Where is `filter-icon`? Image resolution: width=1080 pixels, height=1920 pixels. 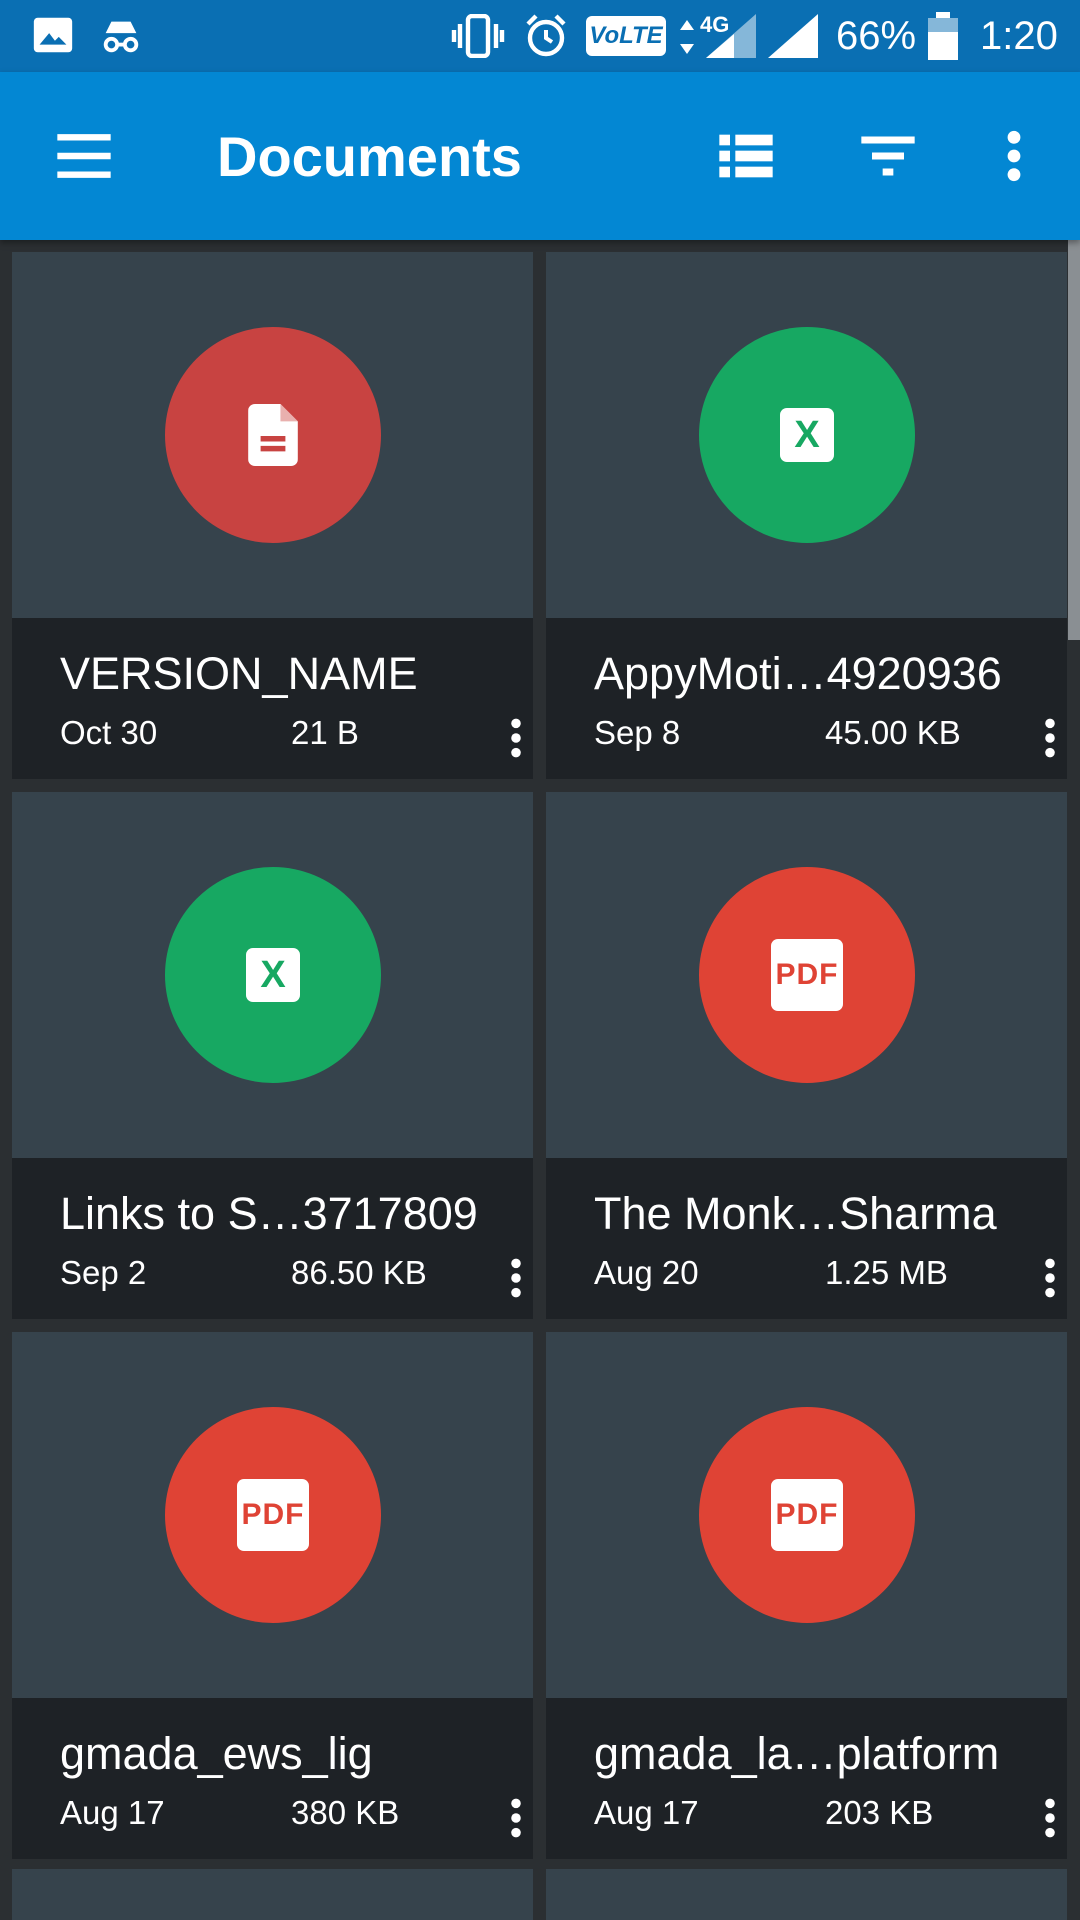
filter-icon is located at coordinates (888, 156).